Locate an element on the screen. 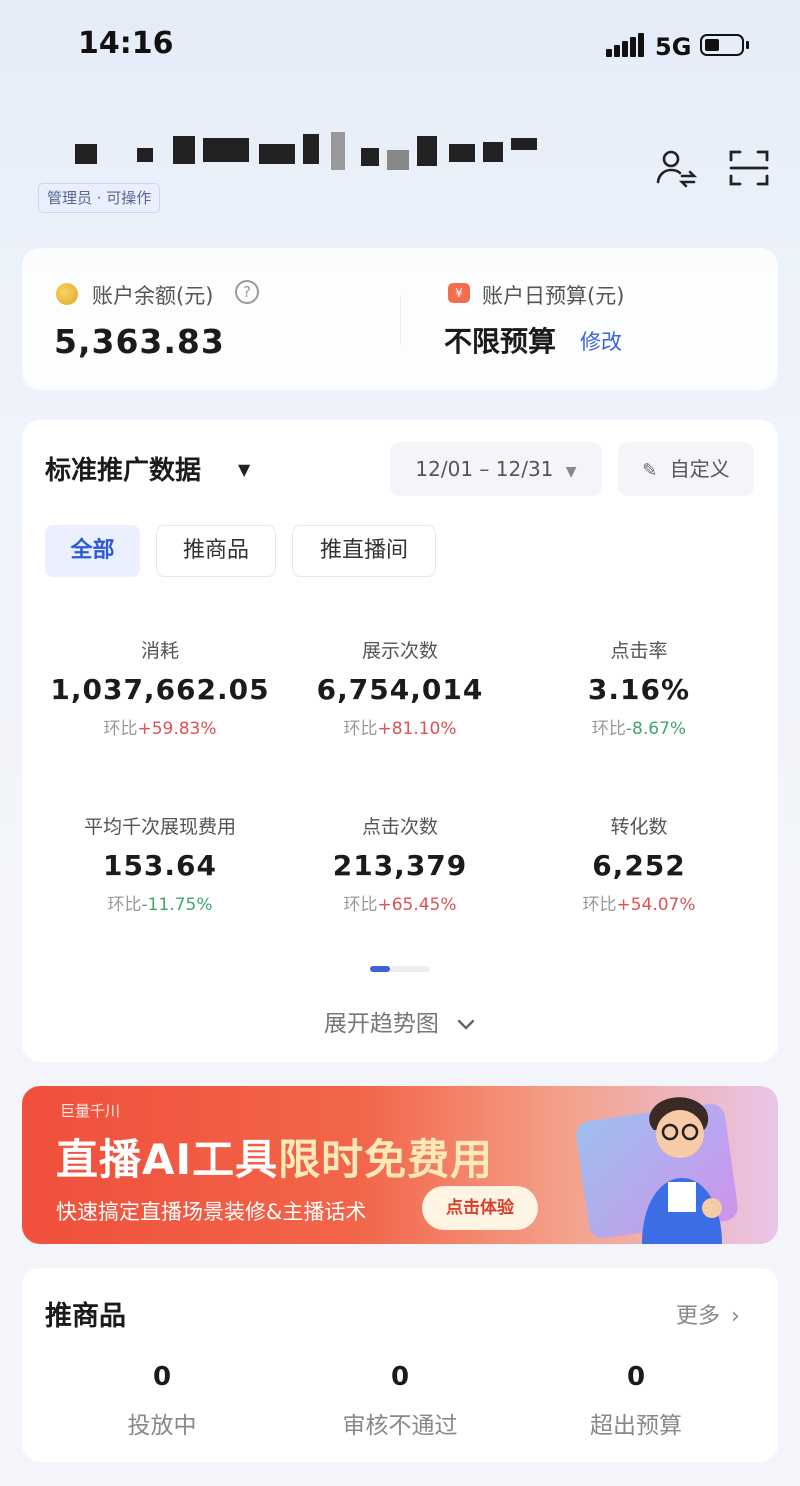  stat-over-budget: 0 超出预算 is located at coordinates (636, 1401).